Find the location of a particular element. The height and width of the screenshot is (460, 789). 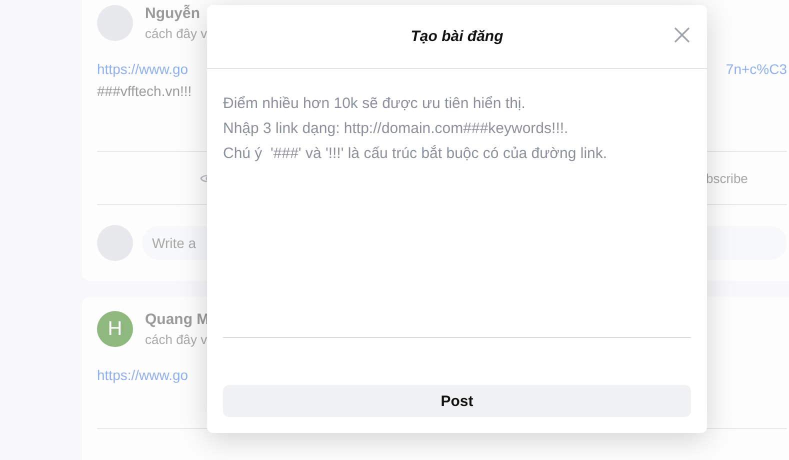

post-button: Post is located at coordinates (457, 401).